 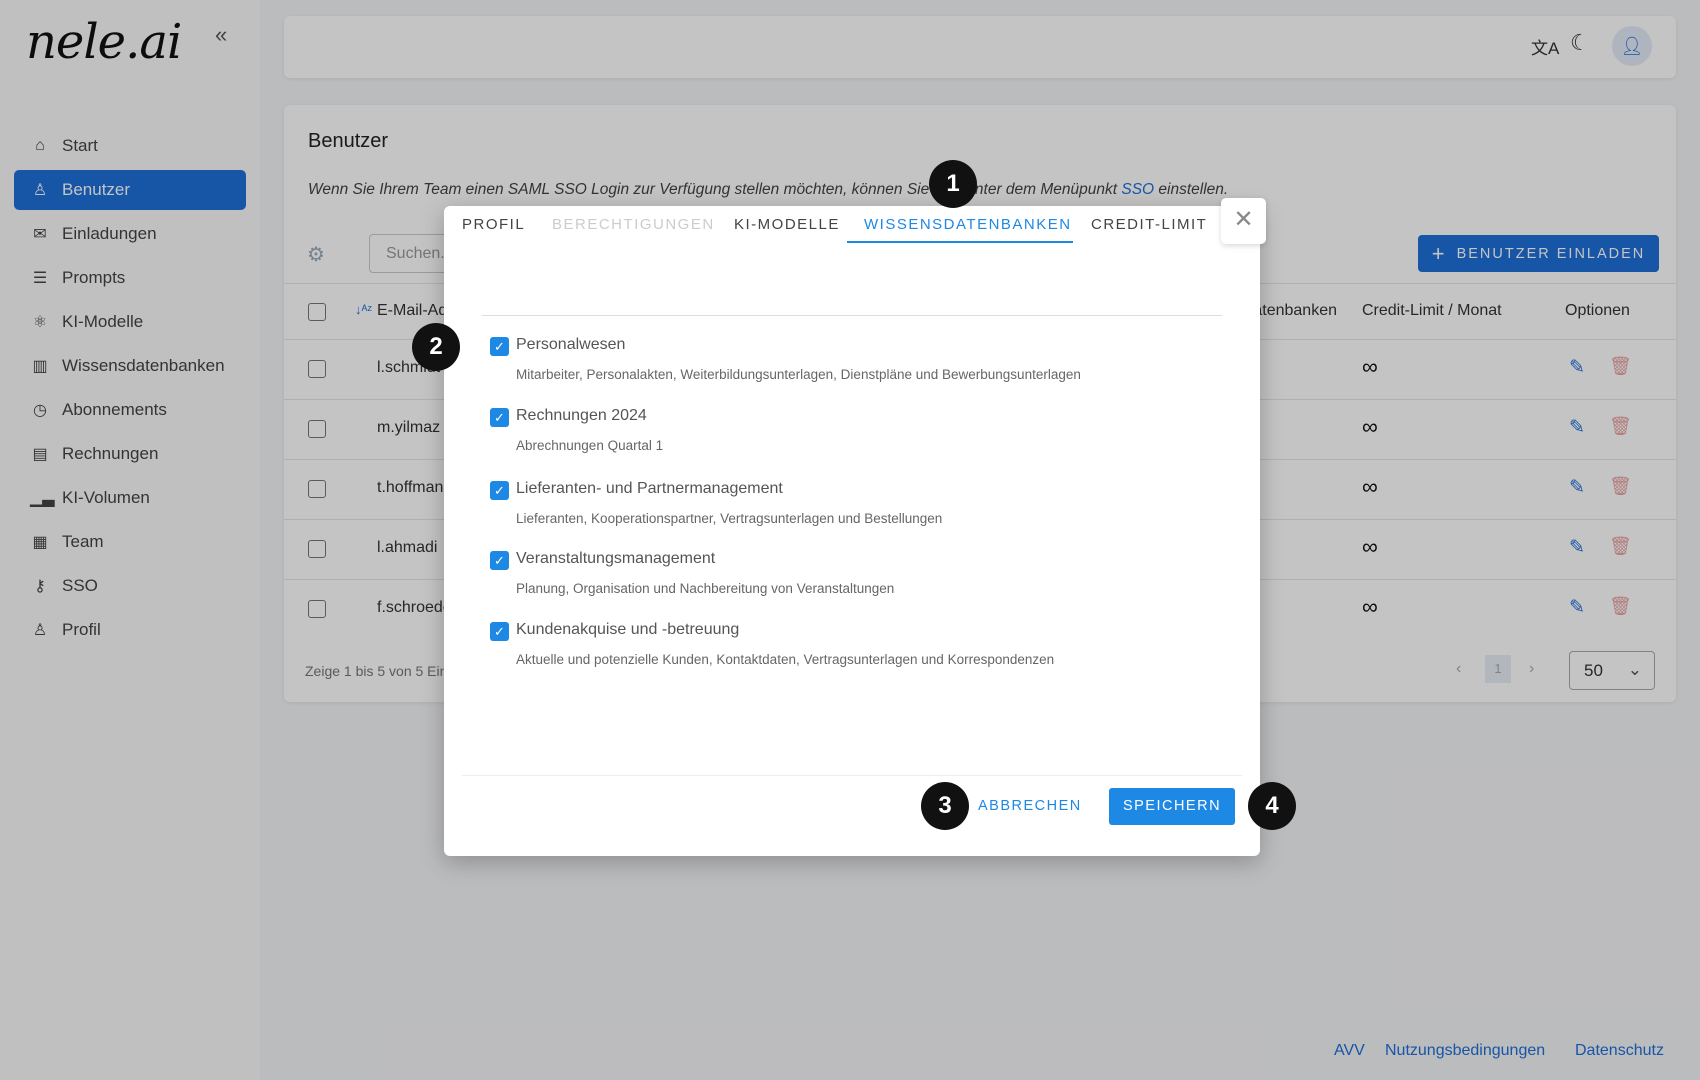 What do you see at coordinates (436, 347) in the screenshot?
I see `annotation-badge-2: 2` at bounding box center [436, 347].